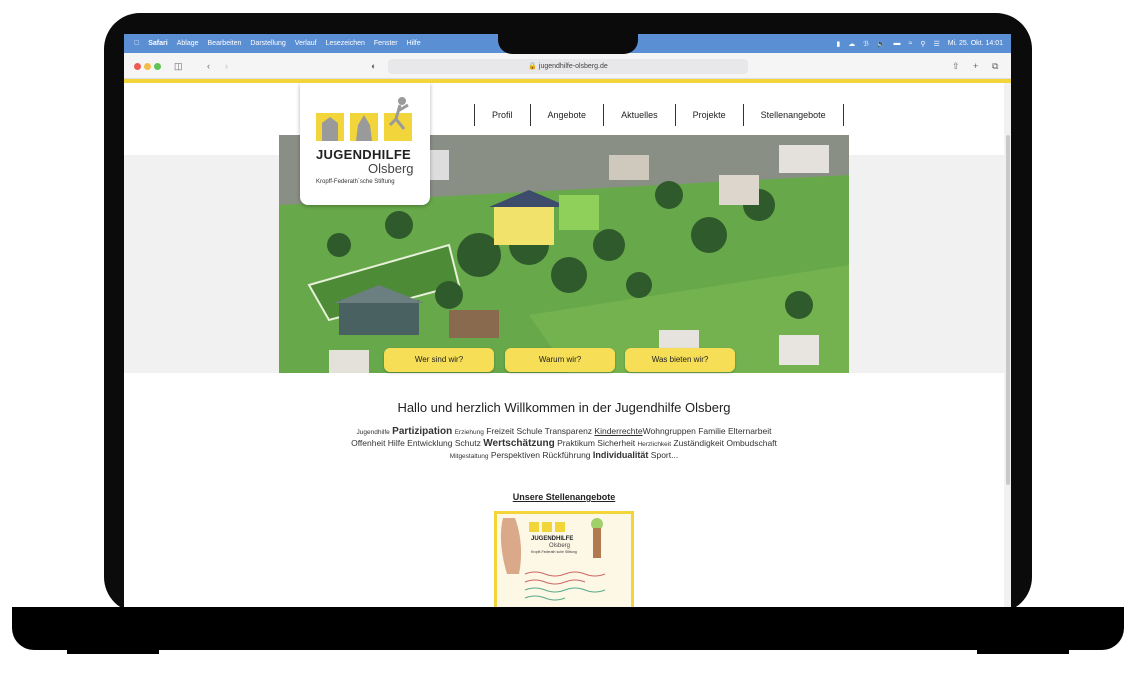 Image resolution: width=1135 pixels, height=690 pixels. I want to click on scrollbar-thumb, so click(1008, 310).